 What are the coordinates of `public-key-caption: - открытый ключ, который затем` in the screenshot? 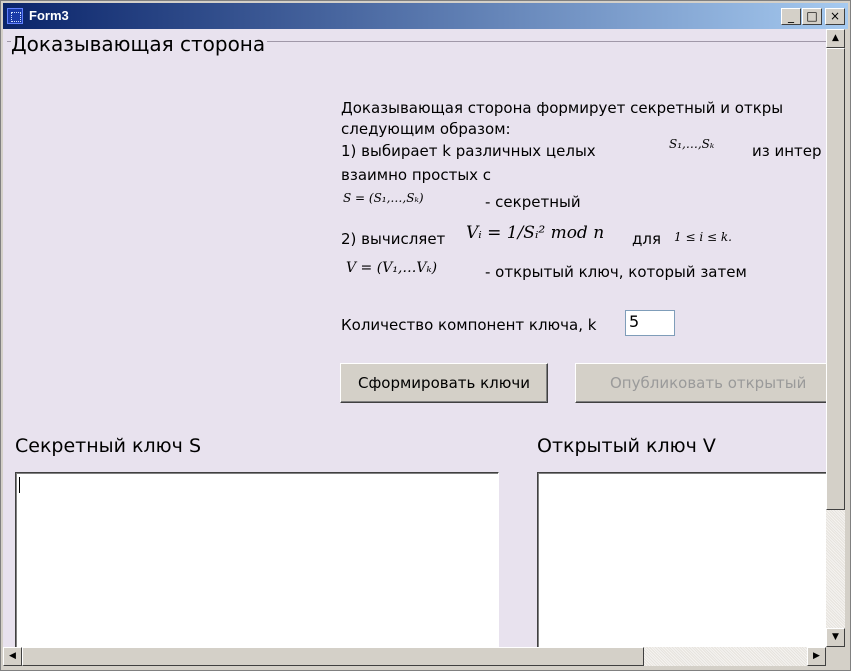 It's located at (616, 272).